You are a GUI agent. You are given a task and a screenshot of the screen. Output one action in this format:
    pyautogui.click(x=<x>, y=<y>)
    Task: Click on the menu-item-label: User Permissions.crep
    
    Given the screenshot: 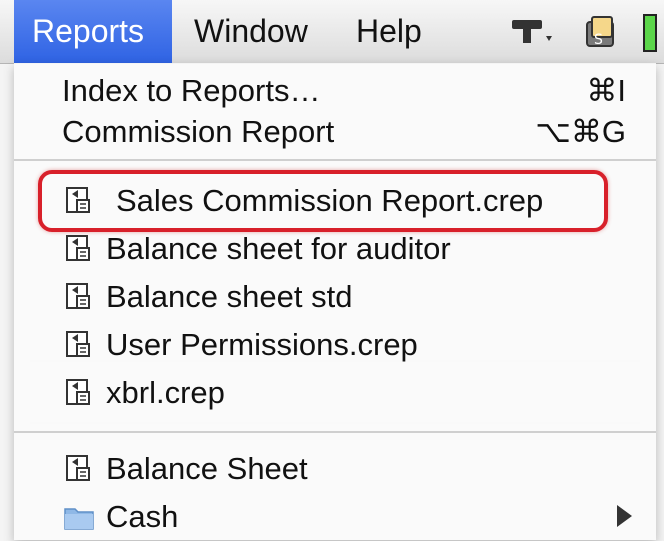 What is the action you would take?
    pyautogui.click(x=262, y=344)
    